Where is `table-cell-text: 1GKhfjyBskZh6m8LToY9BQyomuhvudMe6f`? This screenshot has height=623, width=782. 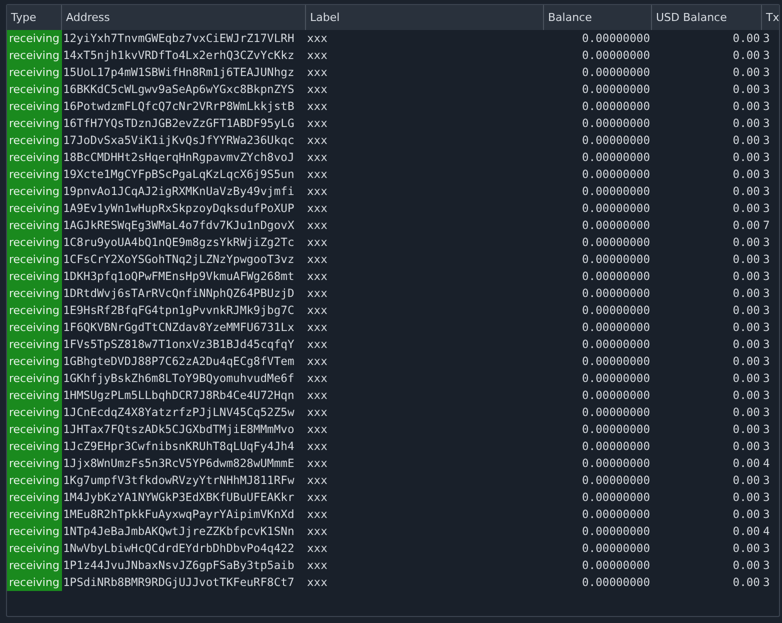 table-cell-text: 1GKhfjyBskZh6m8LToY9BQyomuhvudMe6f is located at coordinates (179, 379).